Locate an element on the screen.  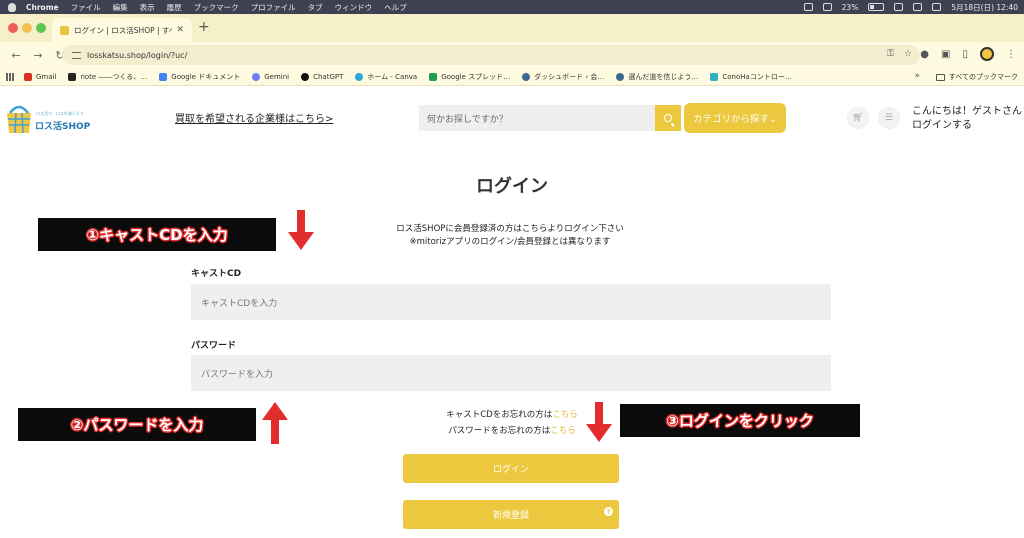
search-input: 何かお探しですか？ is located at coordinates (537, 118).